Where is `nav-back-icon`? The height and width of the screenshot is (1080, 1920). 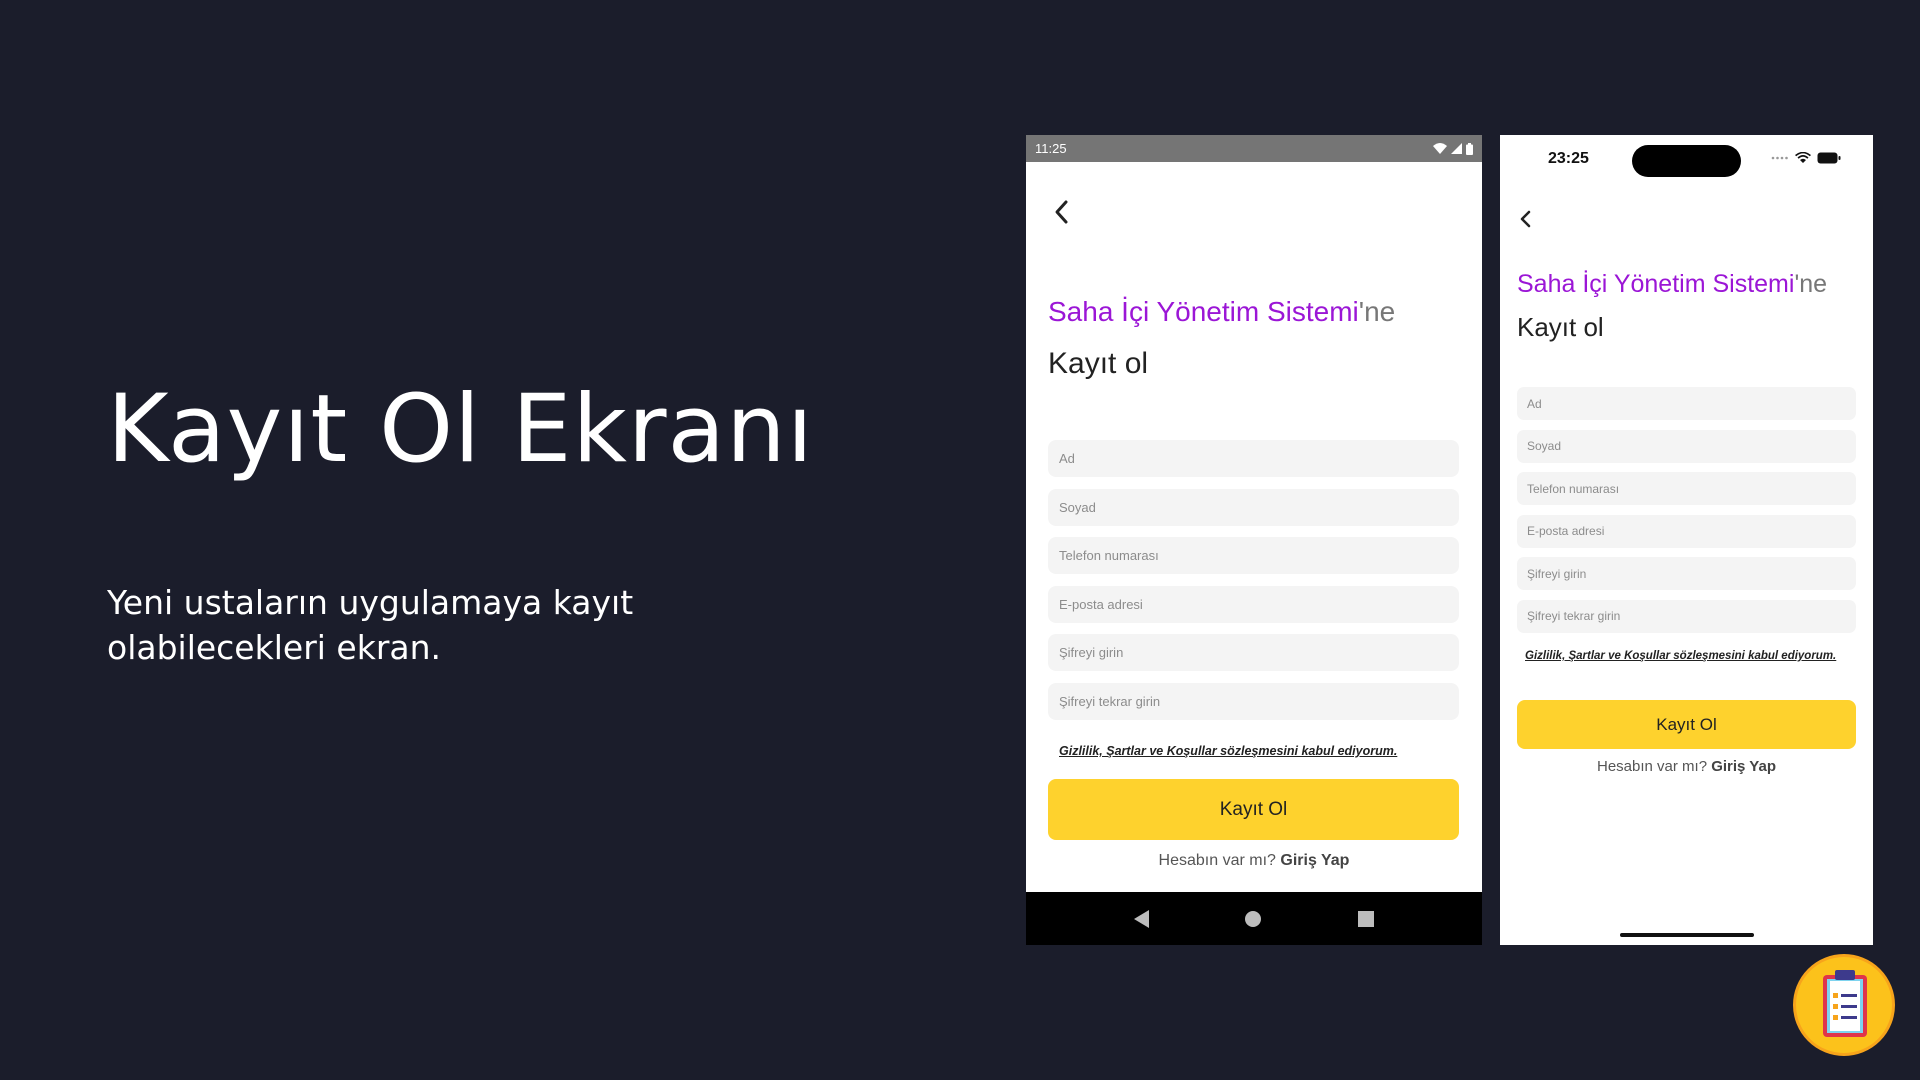 nav-back-icon is located at coordinates (1142, 918).